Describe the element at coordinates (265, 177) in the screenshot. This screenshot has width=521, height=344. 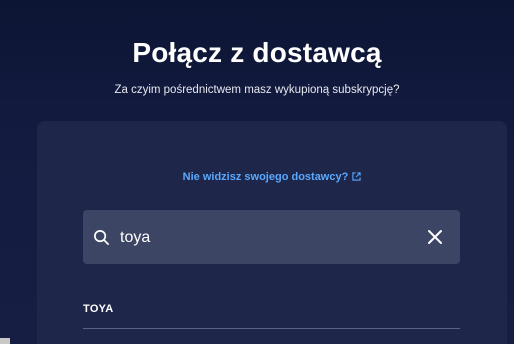
I see `missing-provider-link-label: Nie widzisz swojego dostawcy?` at that location.